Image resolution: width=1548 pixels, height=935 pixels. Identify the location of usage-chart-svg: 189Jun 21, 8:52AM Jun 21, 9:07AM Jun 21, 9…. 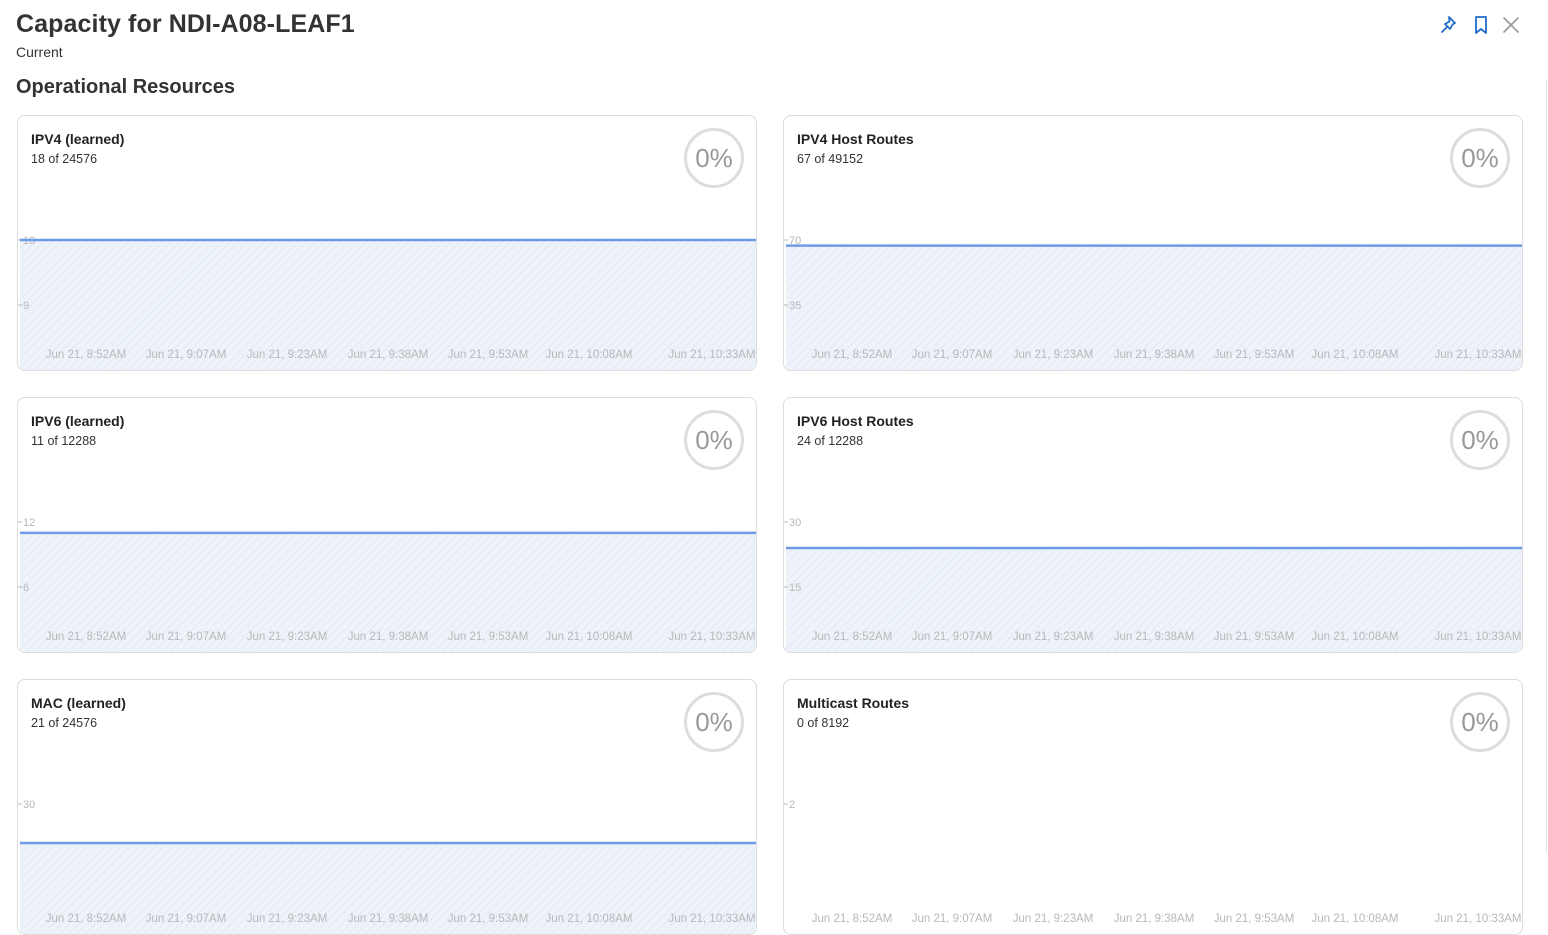
(387, 302).